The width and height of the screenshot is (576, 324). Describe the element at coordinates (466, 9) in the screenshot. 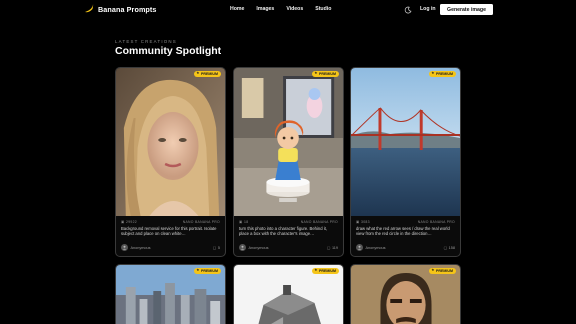

I see `generate-image-button: Generate image` at that location.